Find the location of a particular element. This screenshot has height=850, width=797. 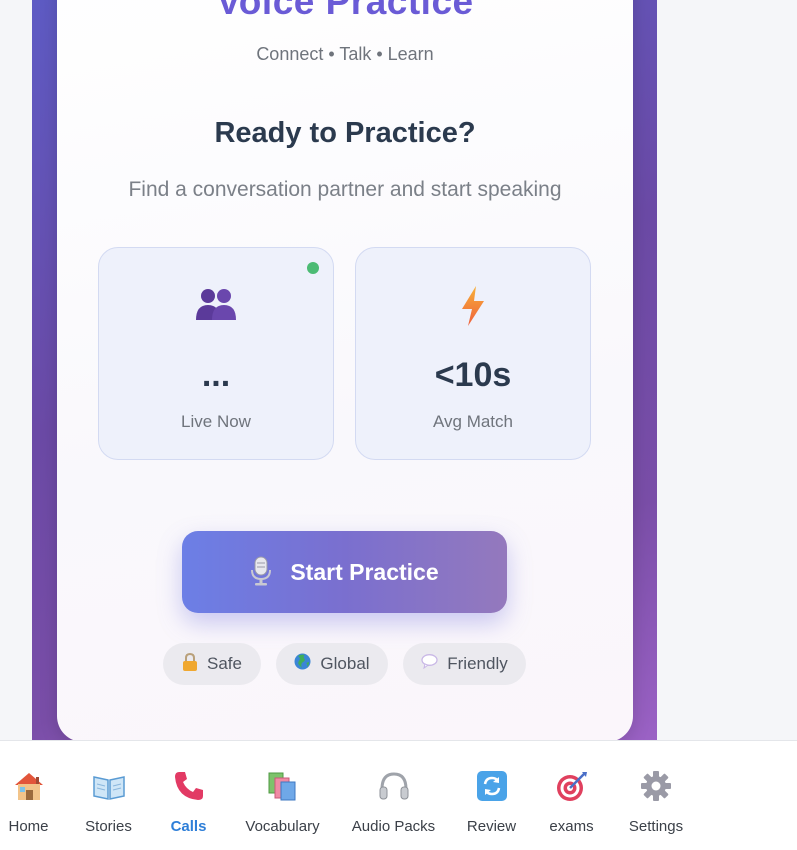

target-icon is located at coordinates (571, 787).